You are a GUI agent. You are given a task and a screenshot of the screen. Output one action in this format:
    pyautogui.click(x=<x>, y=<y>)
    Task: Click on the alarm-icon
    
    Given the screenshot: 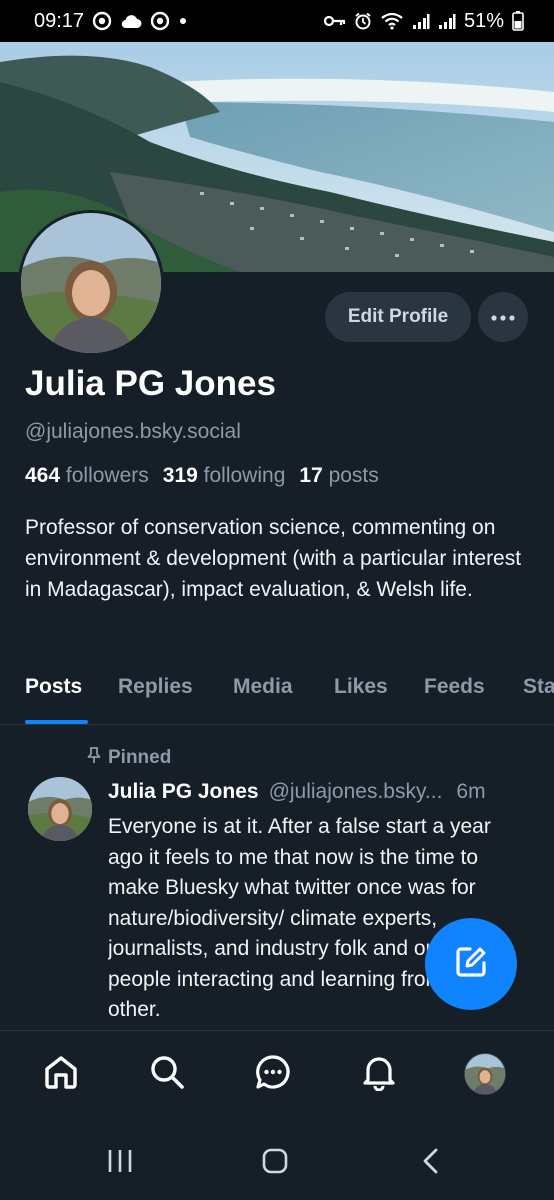 What is the action you would take?
    pyautogui.click(x=363, y=21)
    